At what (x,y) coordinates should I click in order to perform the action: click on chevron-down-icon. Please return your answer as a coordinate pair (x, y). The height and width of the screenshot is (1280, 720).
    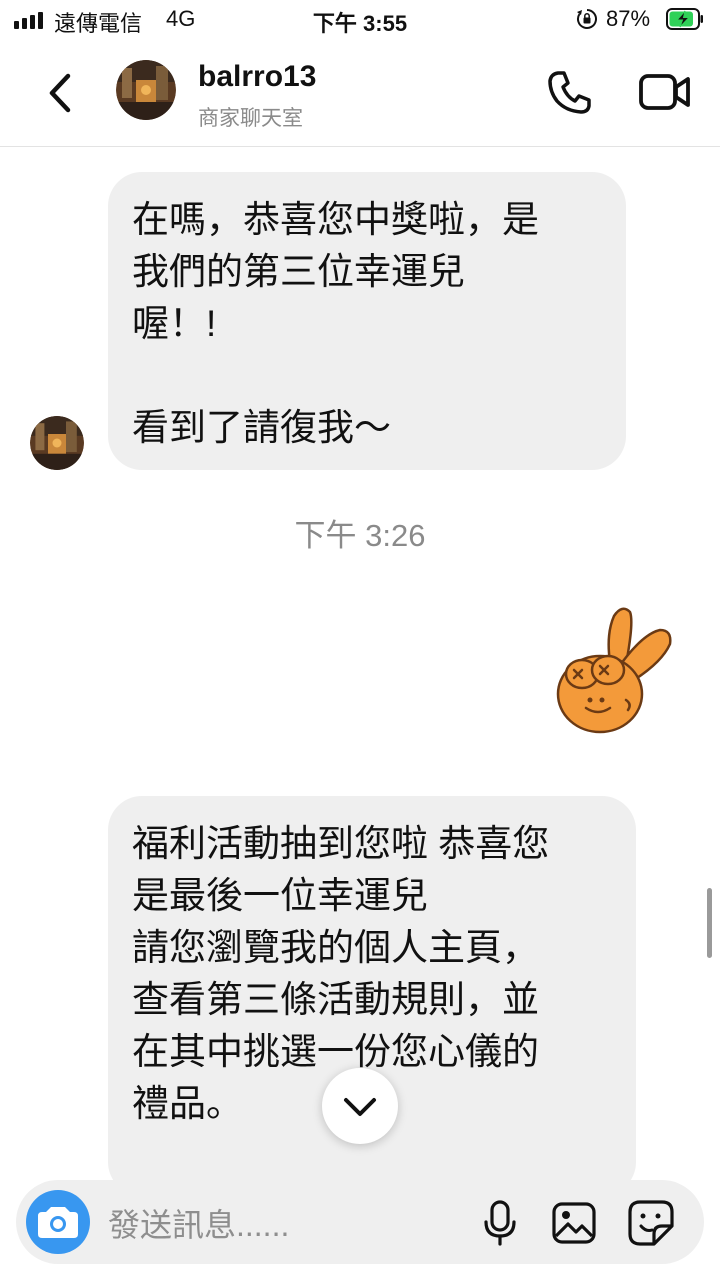
    Looking at the image, I should click on (360, 1107).